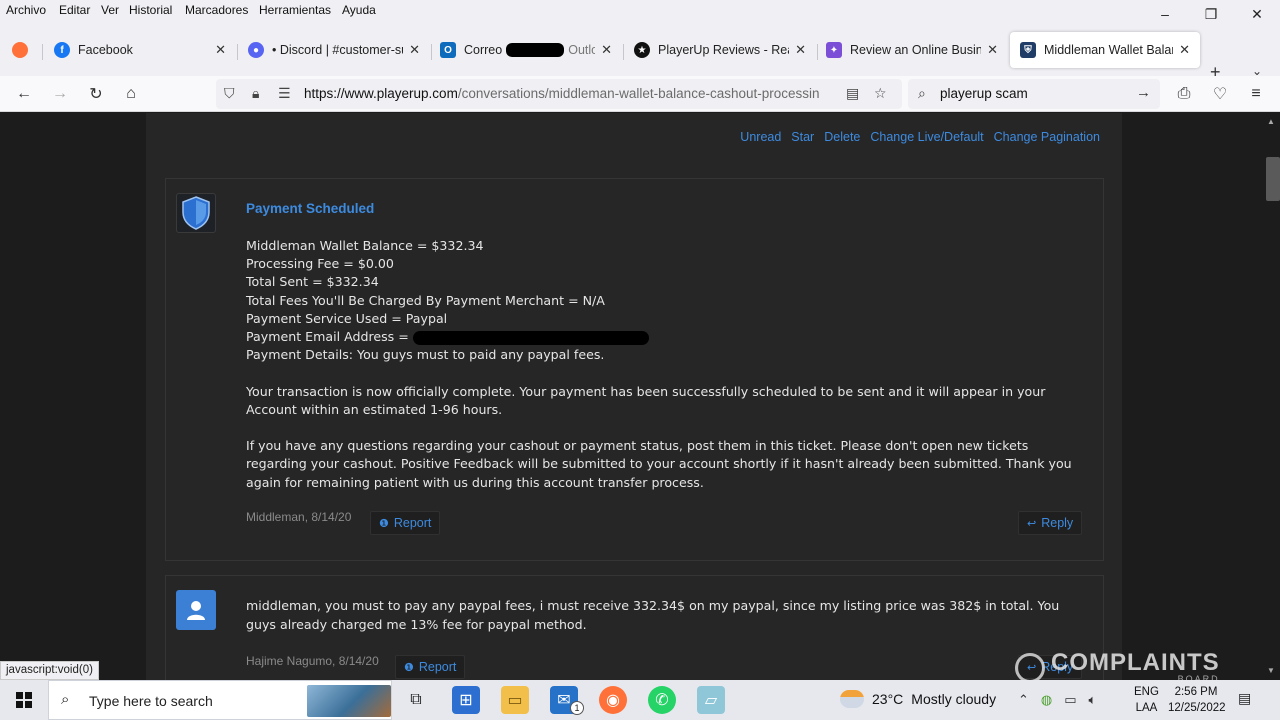 The width and height of the screenshot is (1280, 720). I want to click on bookmark-star-icon: ☆, so click(880, 93).